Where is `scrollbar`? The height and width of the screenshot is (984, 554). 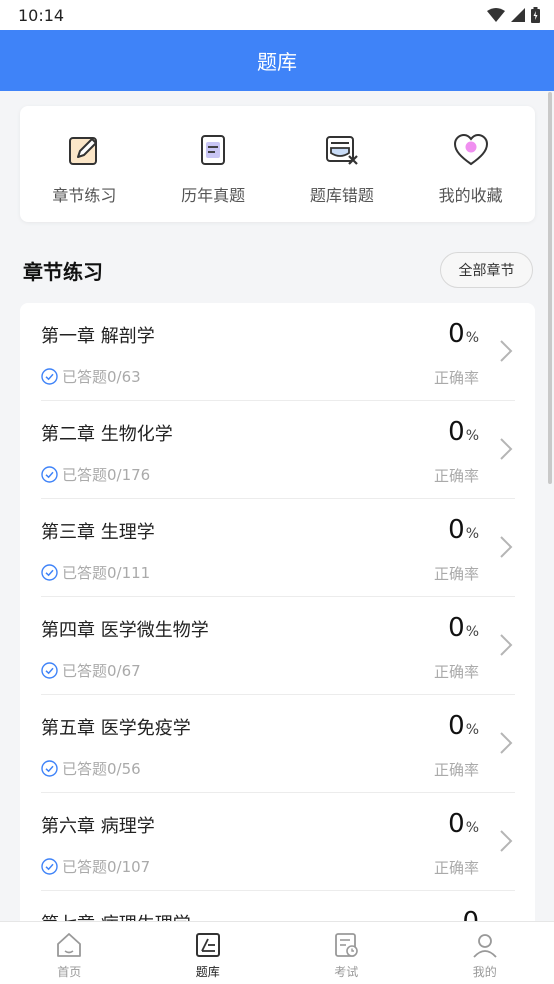 scrollbar is located at coordinates (550, 288).